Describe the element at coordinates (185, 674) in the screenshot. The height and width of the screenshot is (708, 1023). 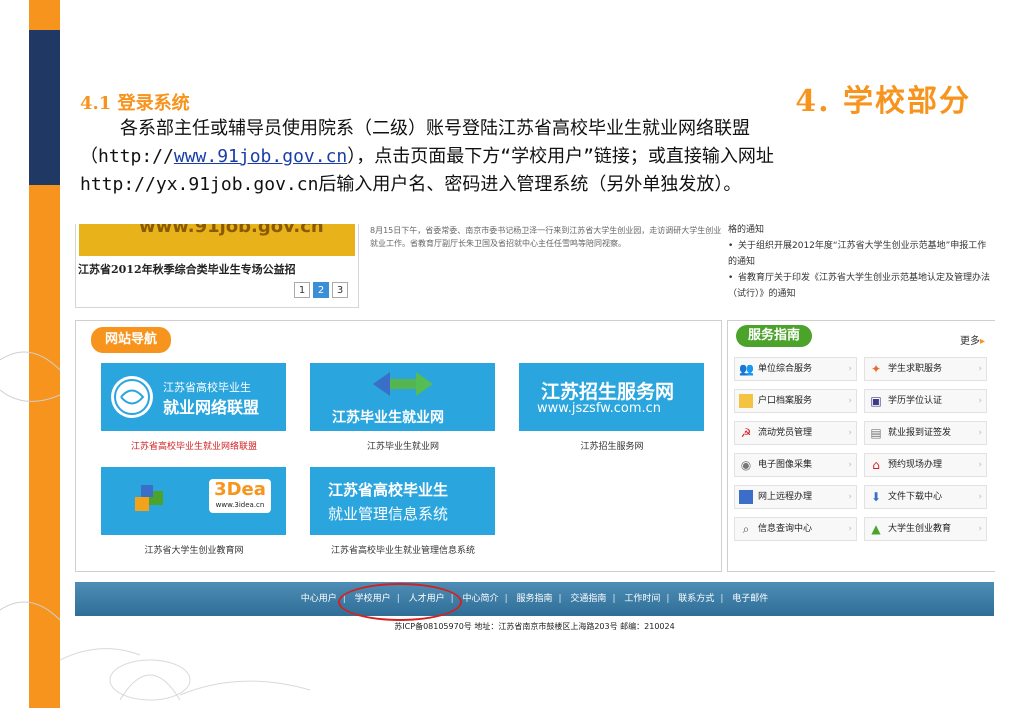
I see `decorative-lotus` at that location.